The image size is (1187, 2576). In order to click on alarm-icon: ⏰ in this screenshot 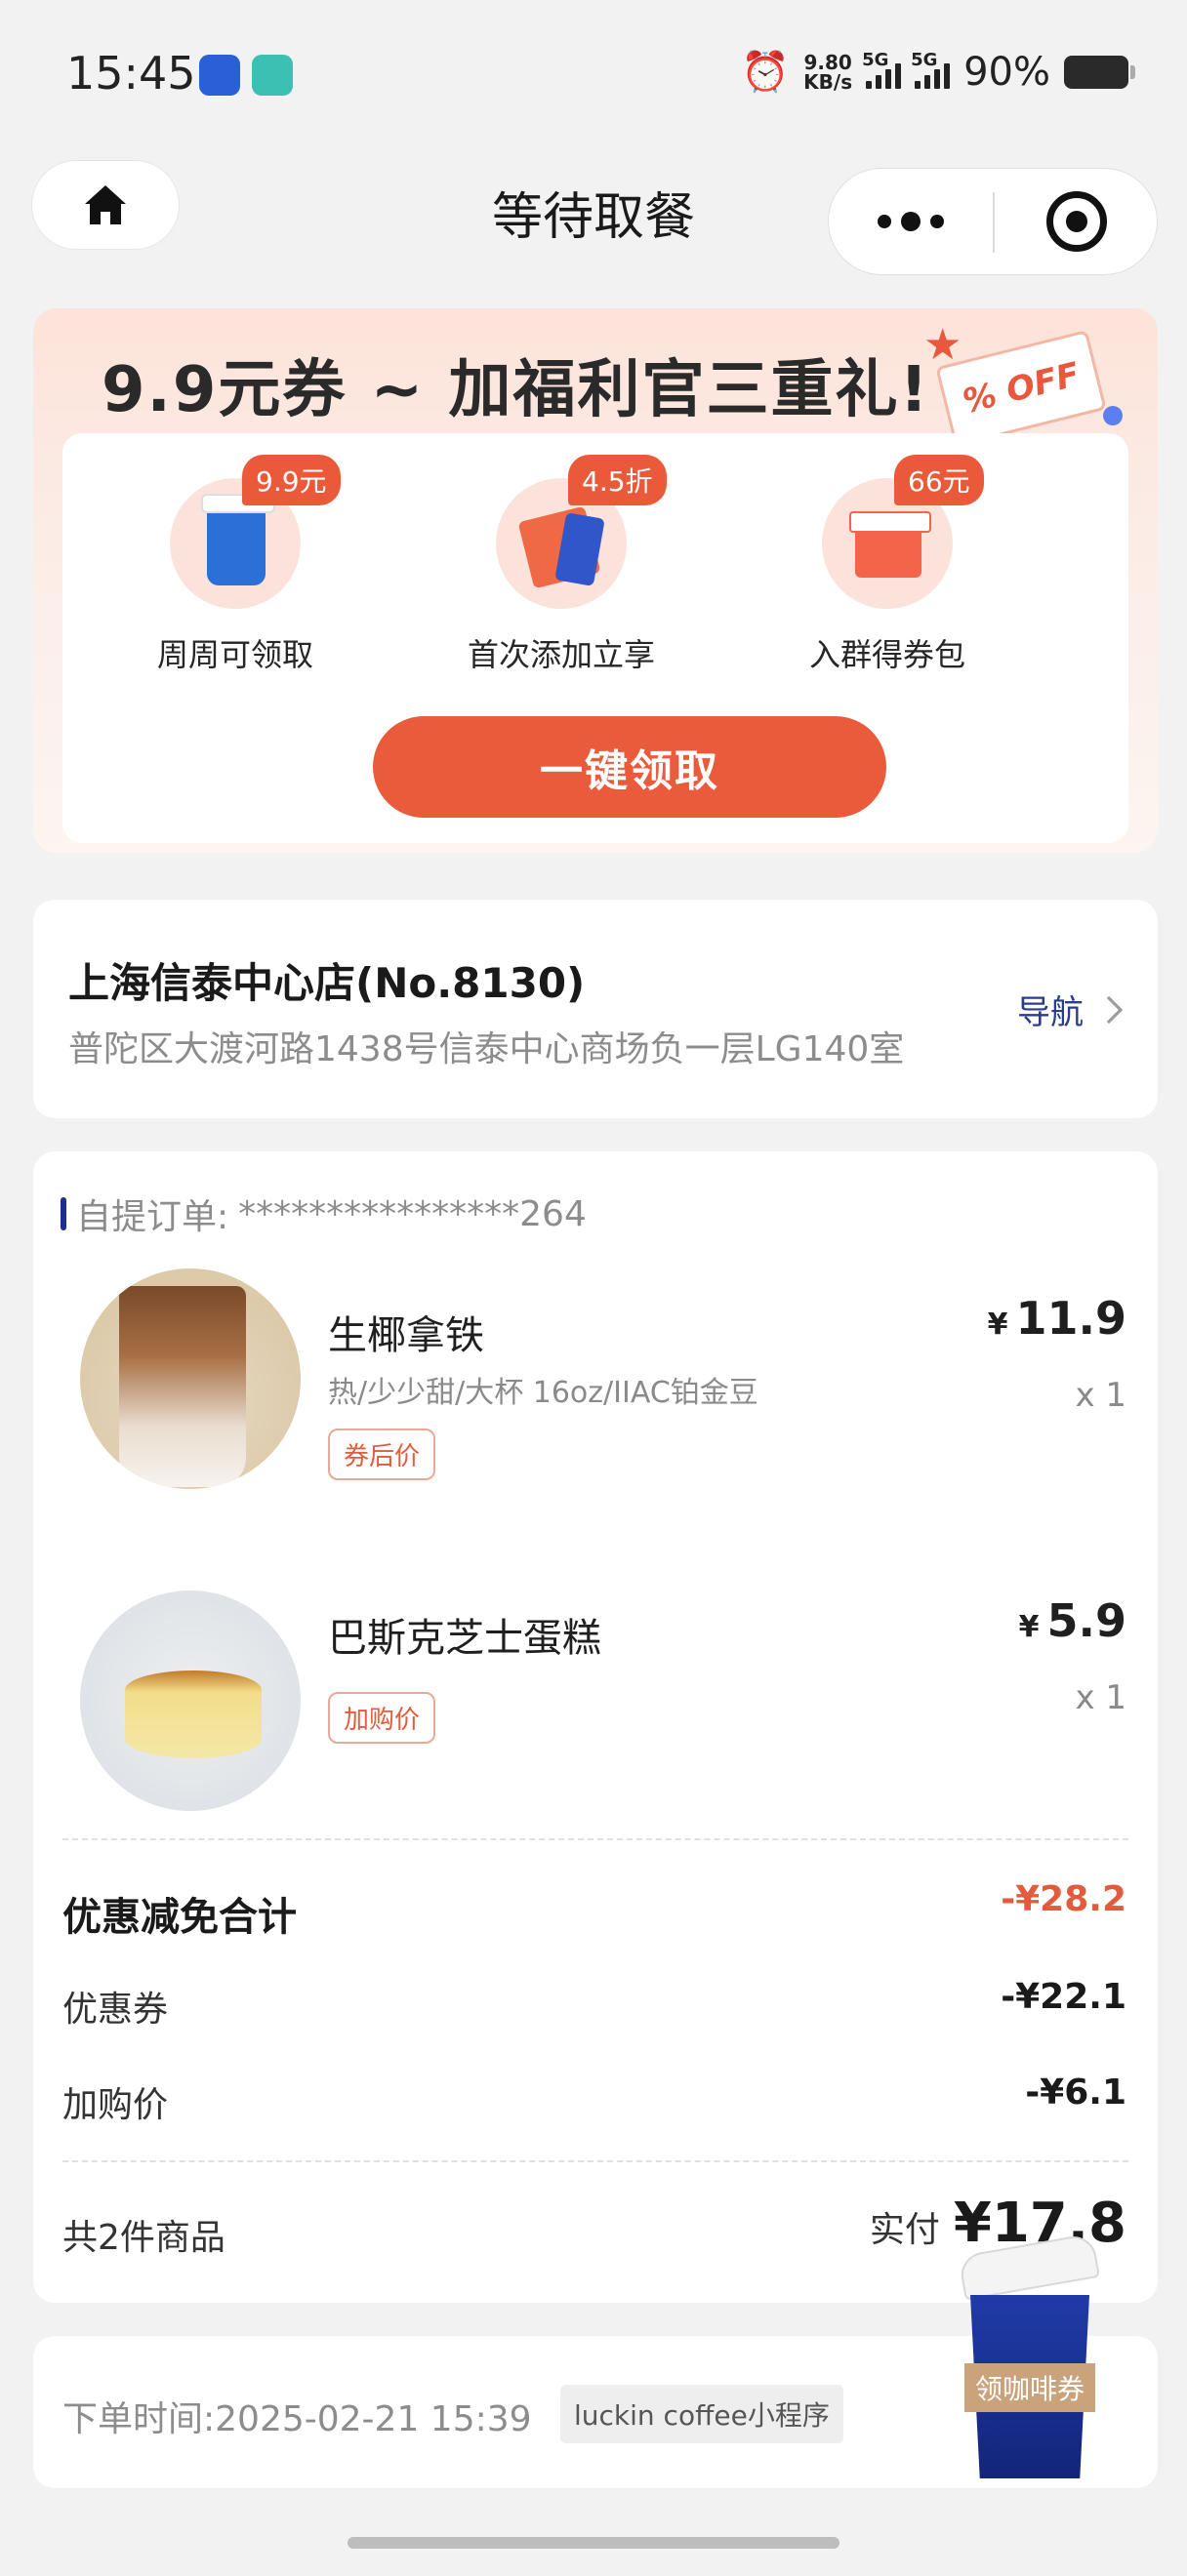, I will do `click(766, 72)`.